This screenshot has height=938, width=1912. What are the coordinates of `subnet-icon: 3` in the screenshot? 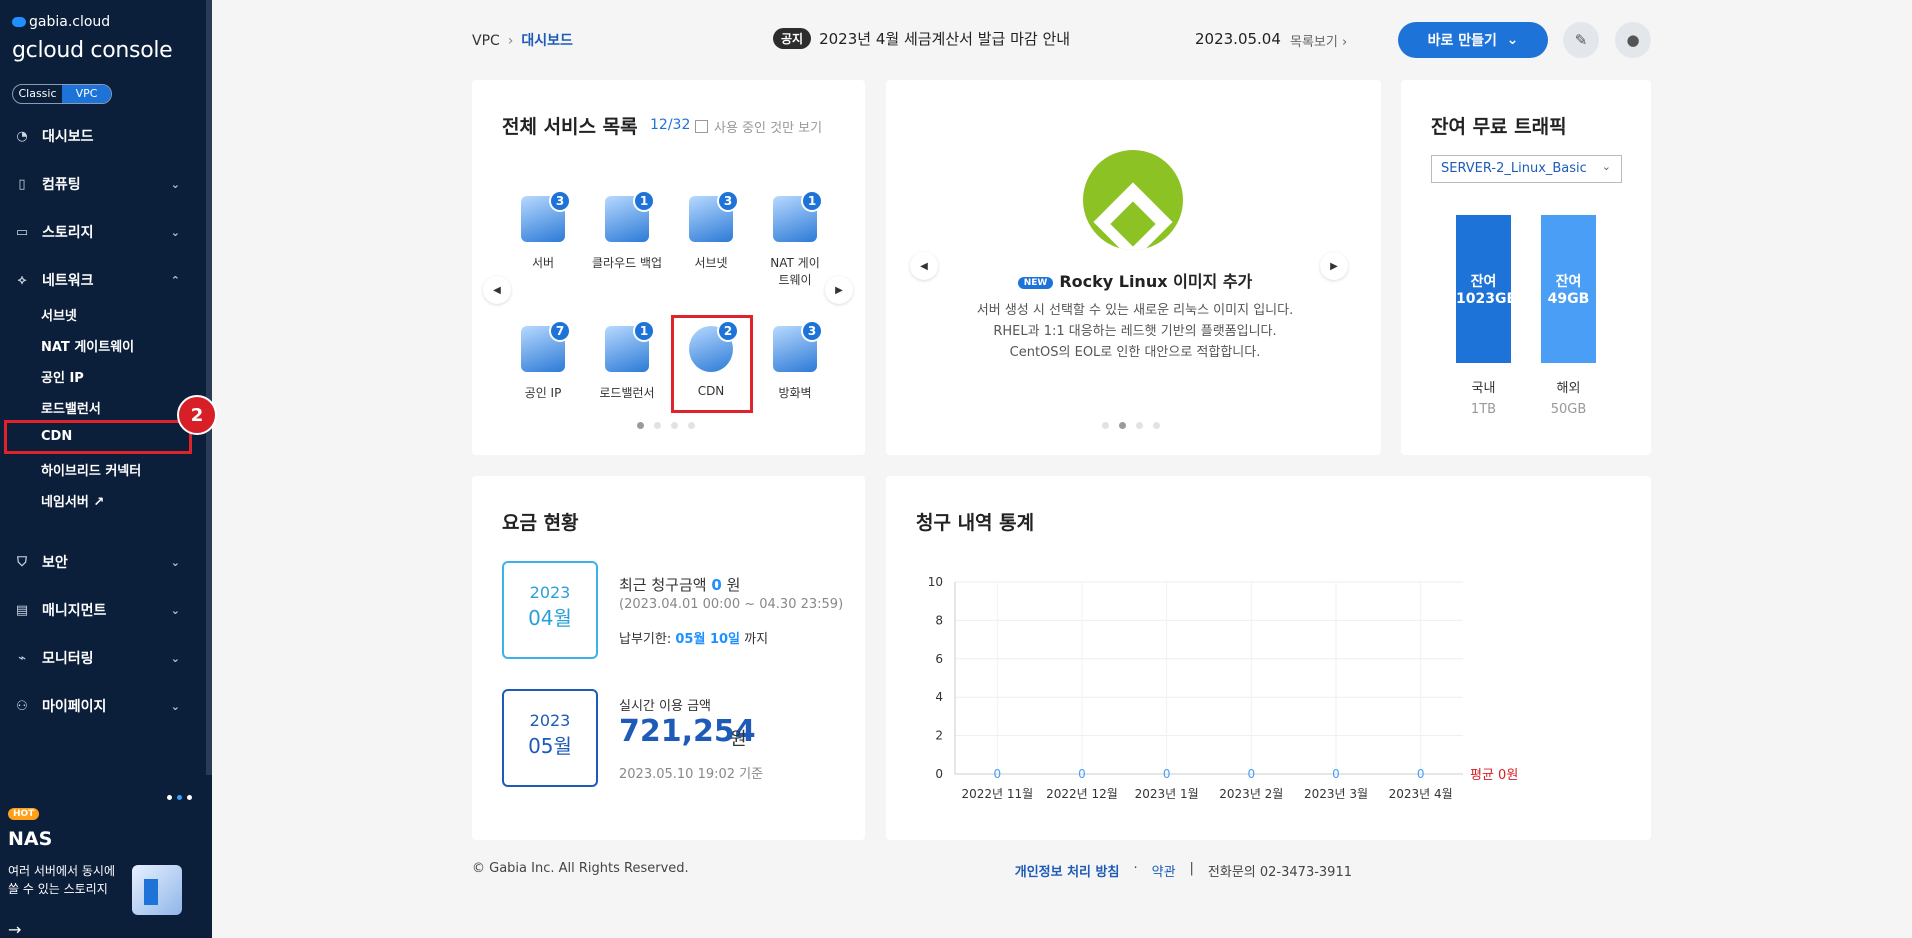 It's located at (711, 219).